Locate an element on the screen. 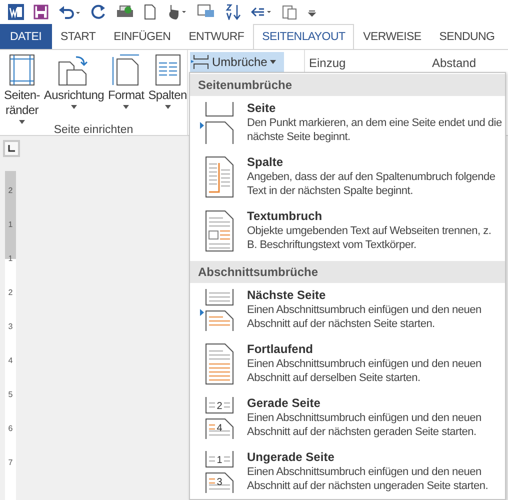 This screenshot has width=508, height=500. ribbon-tab: SENDUNG is located at coordinates (467, 36).